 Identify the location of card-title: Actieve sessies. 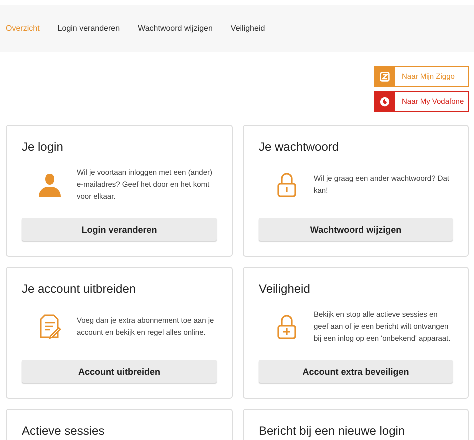
(64, 431).